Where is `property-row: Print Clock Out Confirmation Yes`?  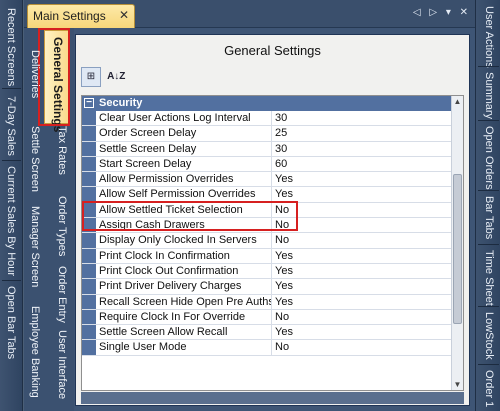 property-row: Print Clock Out Confirmation Yes is located at coordinates (272, 271).